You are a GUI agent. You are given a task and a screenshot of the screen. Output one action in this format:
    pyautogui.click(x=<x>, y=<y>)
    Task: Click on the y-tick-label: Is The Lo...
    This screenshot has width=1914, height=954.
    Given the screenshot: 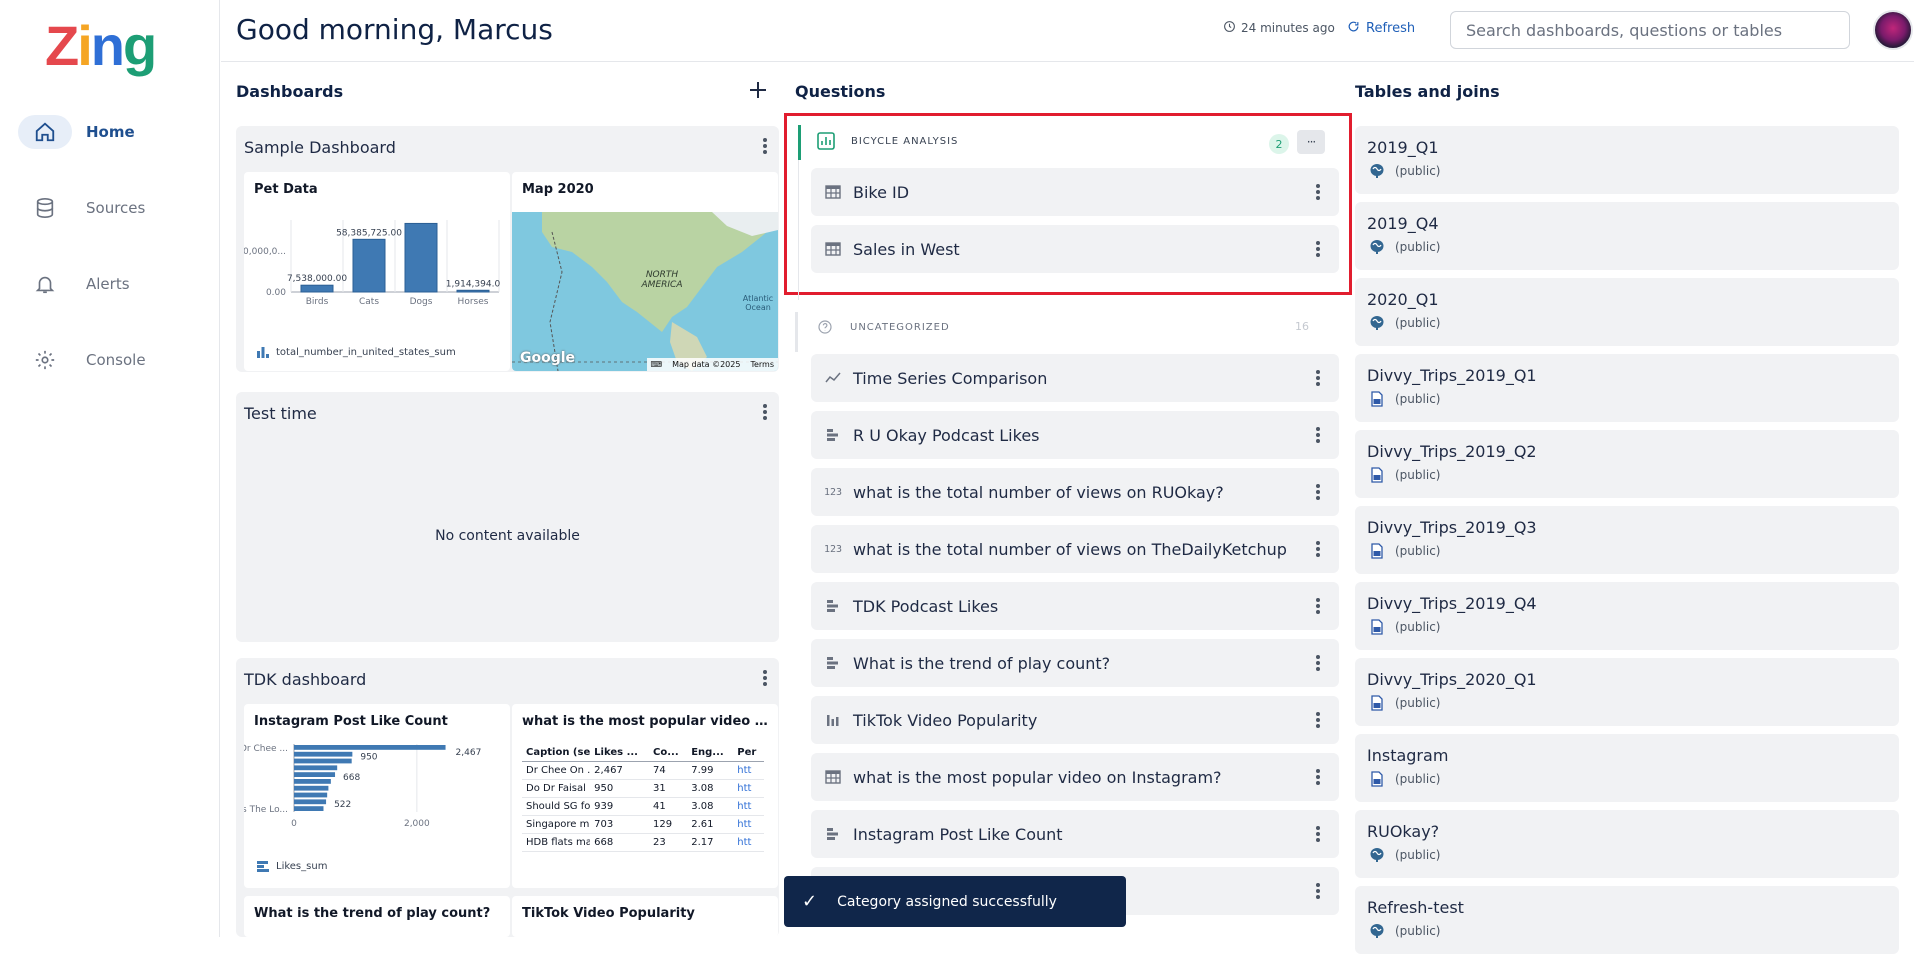 What is the action you would take?
    pyautogui.click(x=266, y=810)
    